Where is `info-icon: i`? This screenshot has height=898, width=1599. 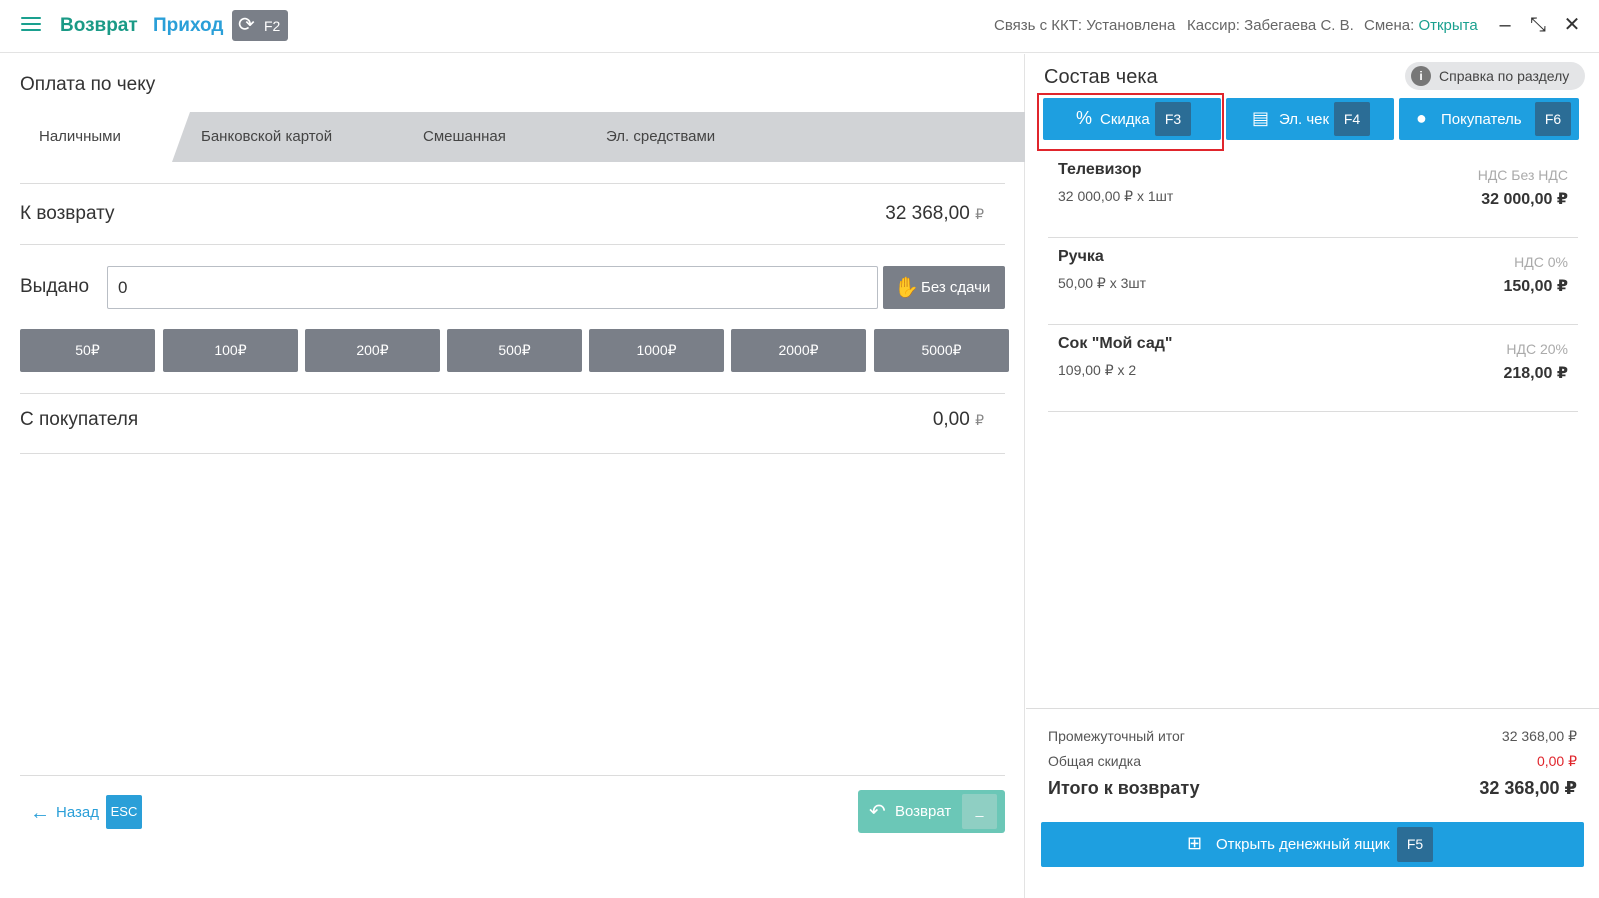
info-icon: i is located at coordinates (1421, 76).